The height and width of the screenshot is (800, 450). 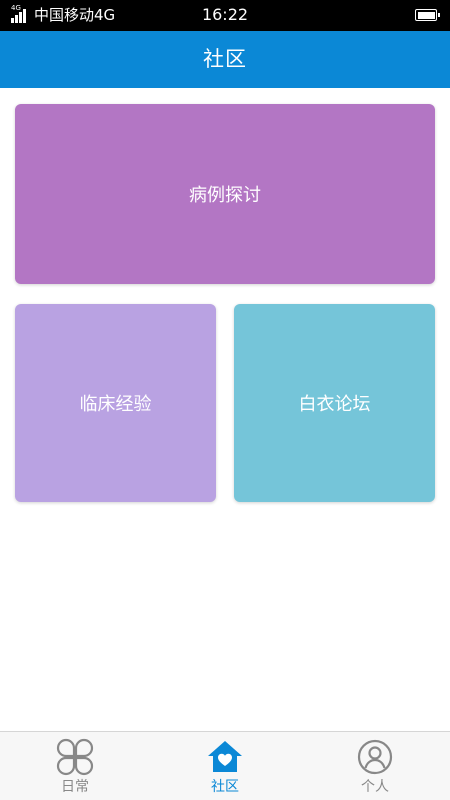 What do you see at coordinates (75, 757) in the screenshot?
I see `clover-icon` at bounding box center [75, 757].